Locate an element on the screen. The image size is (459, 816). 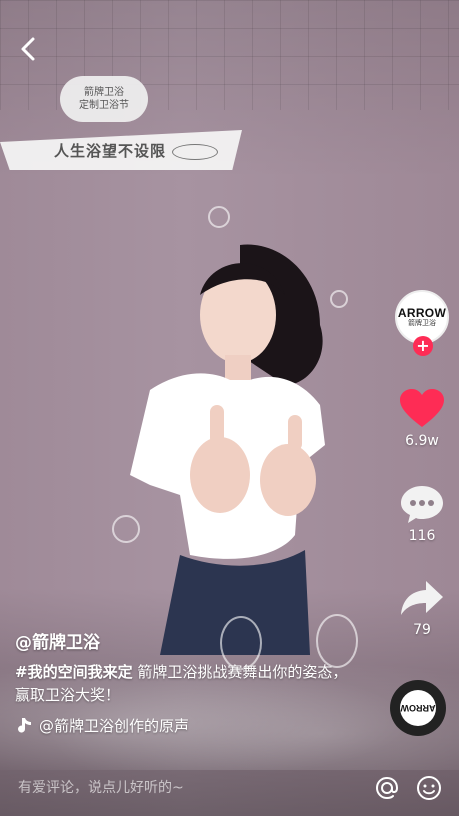
follow-button: + is located at coordinates (423, 346).